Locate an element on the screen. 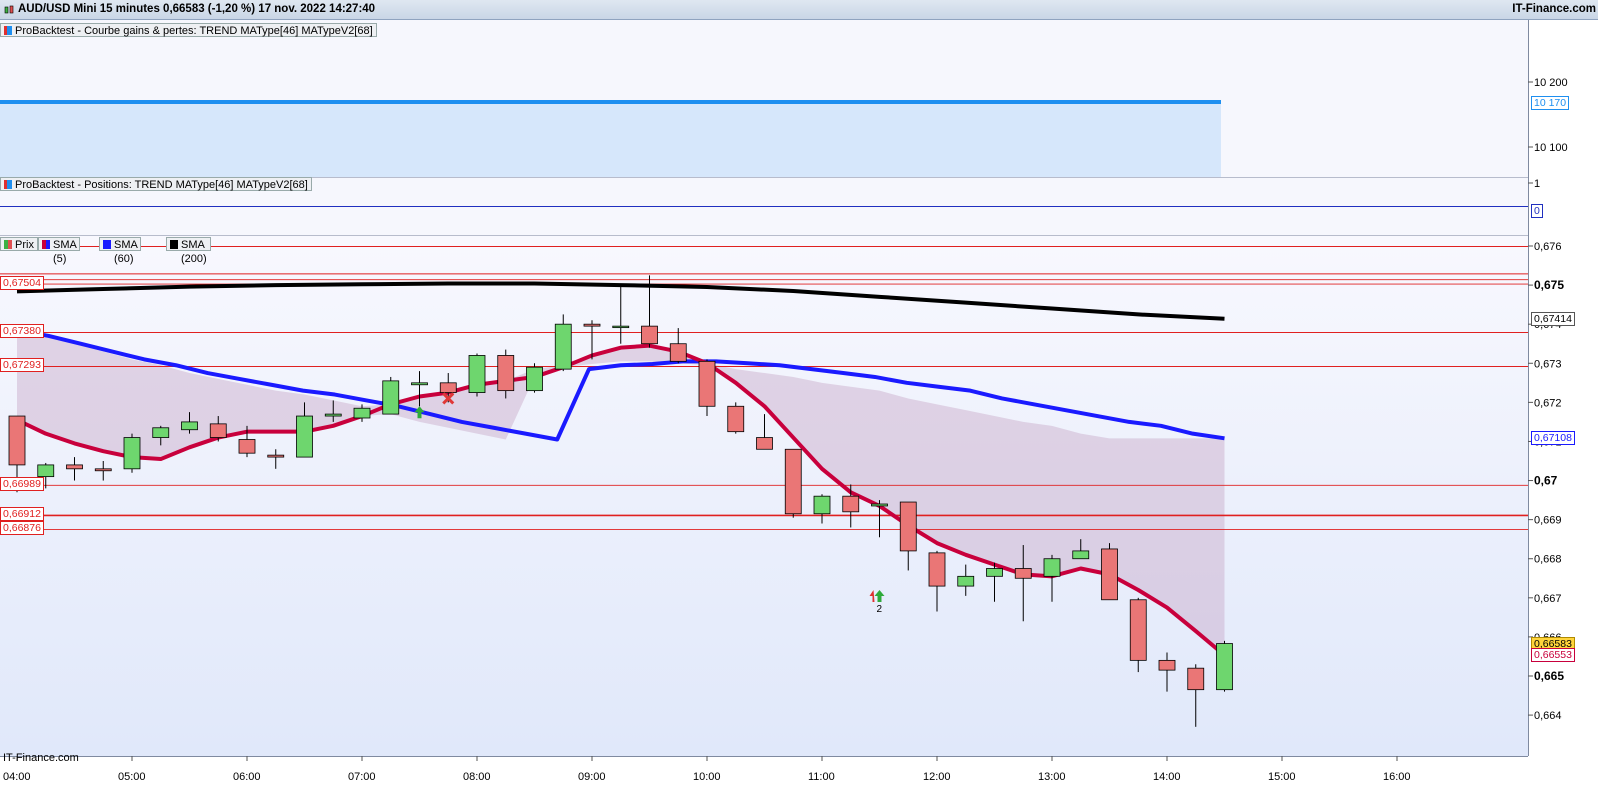 This screenshot has height=787, width=1598. watermark: IT-Finance.com is located at coordinates (41, 758).